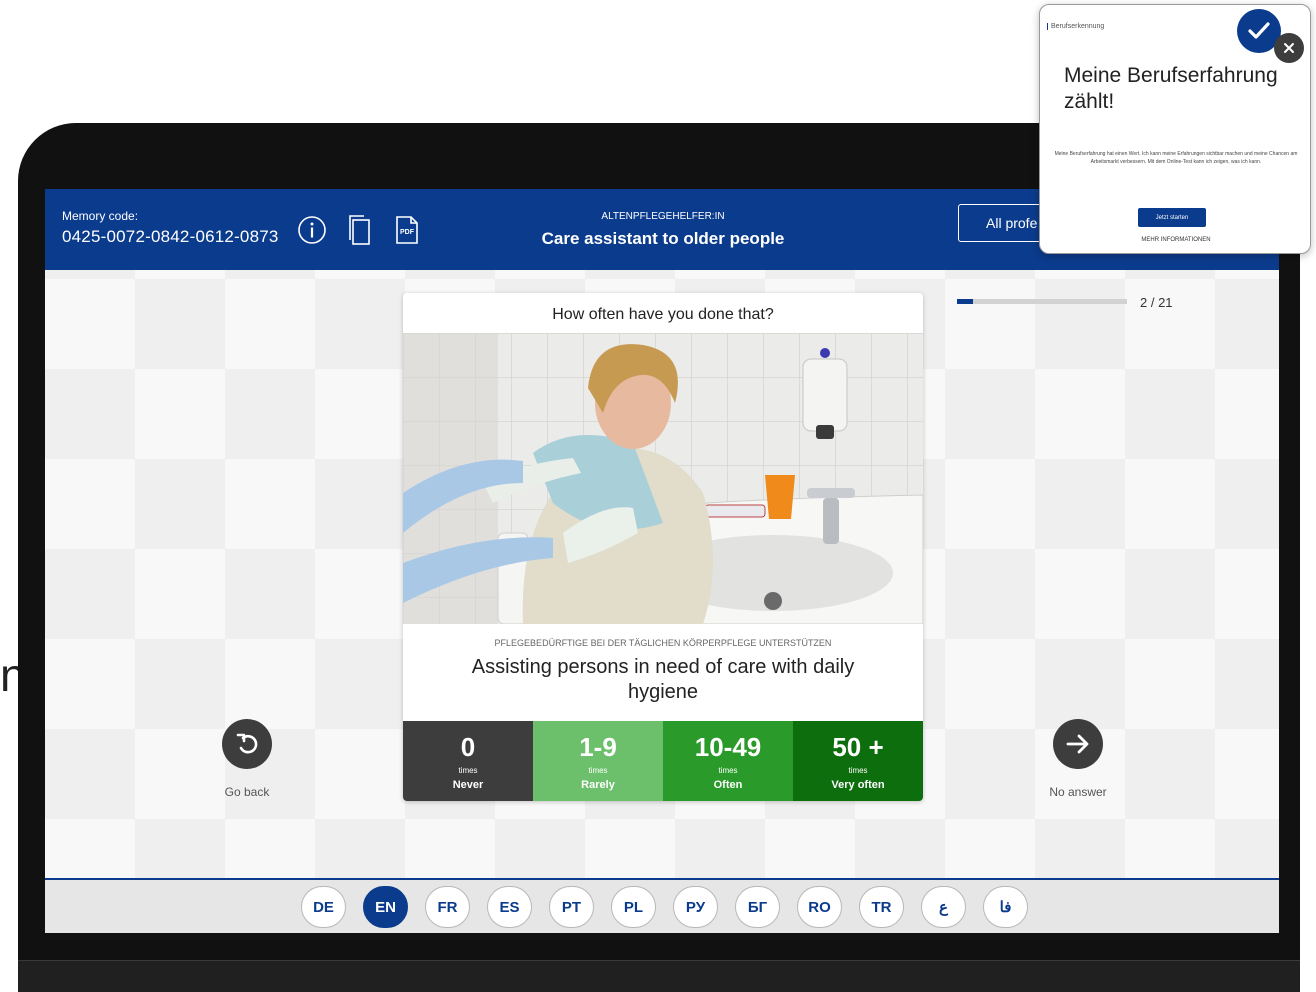 The width and height of the screenshot is (1316, 992). What do you see at coordinates (943, 907) in the screenshot?
I see `language-button-10: ع` at bounding box center [943, 907].